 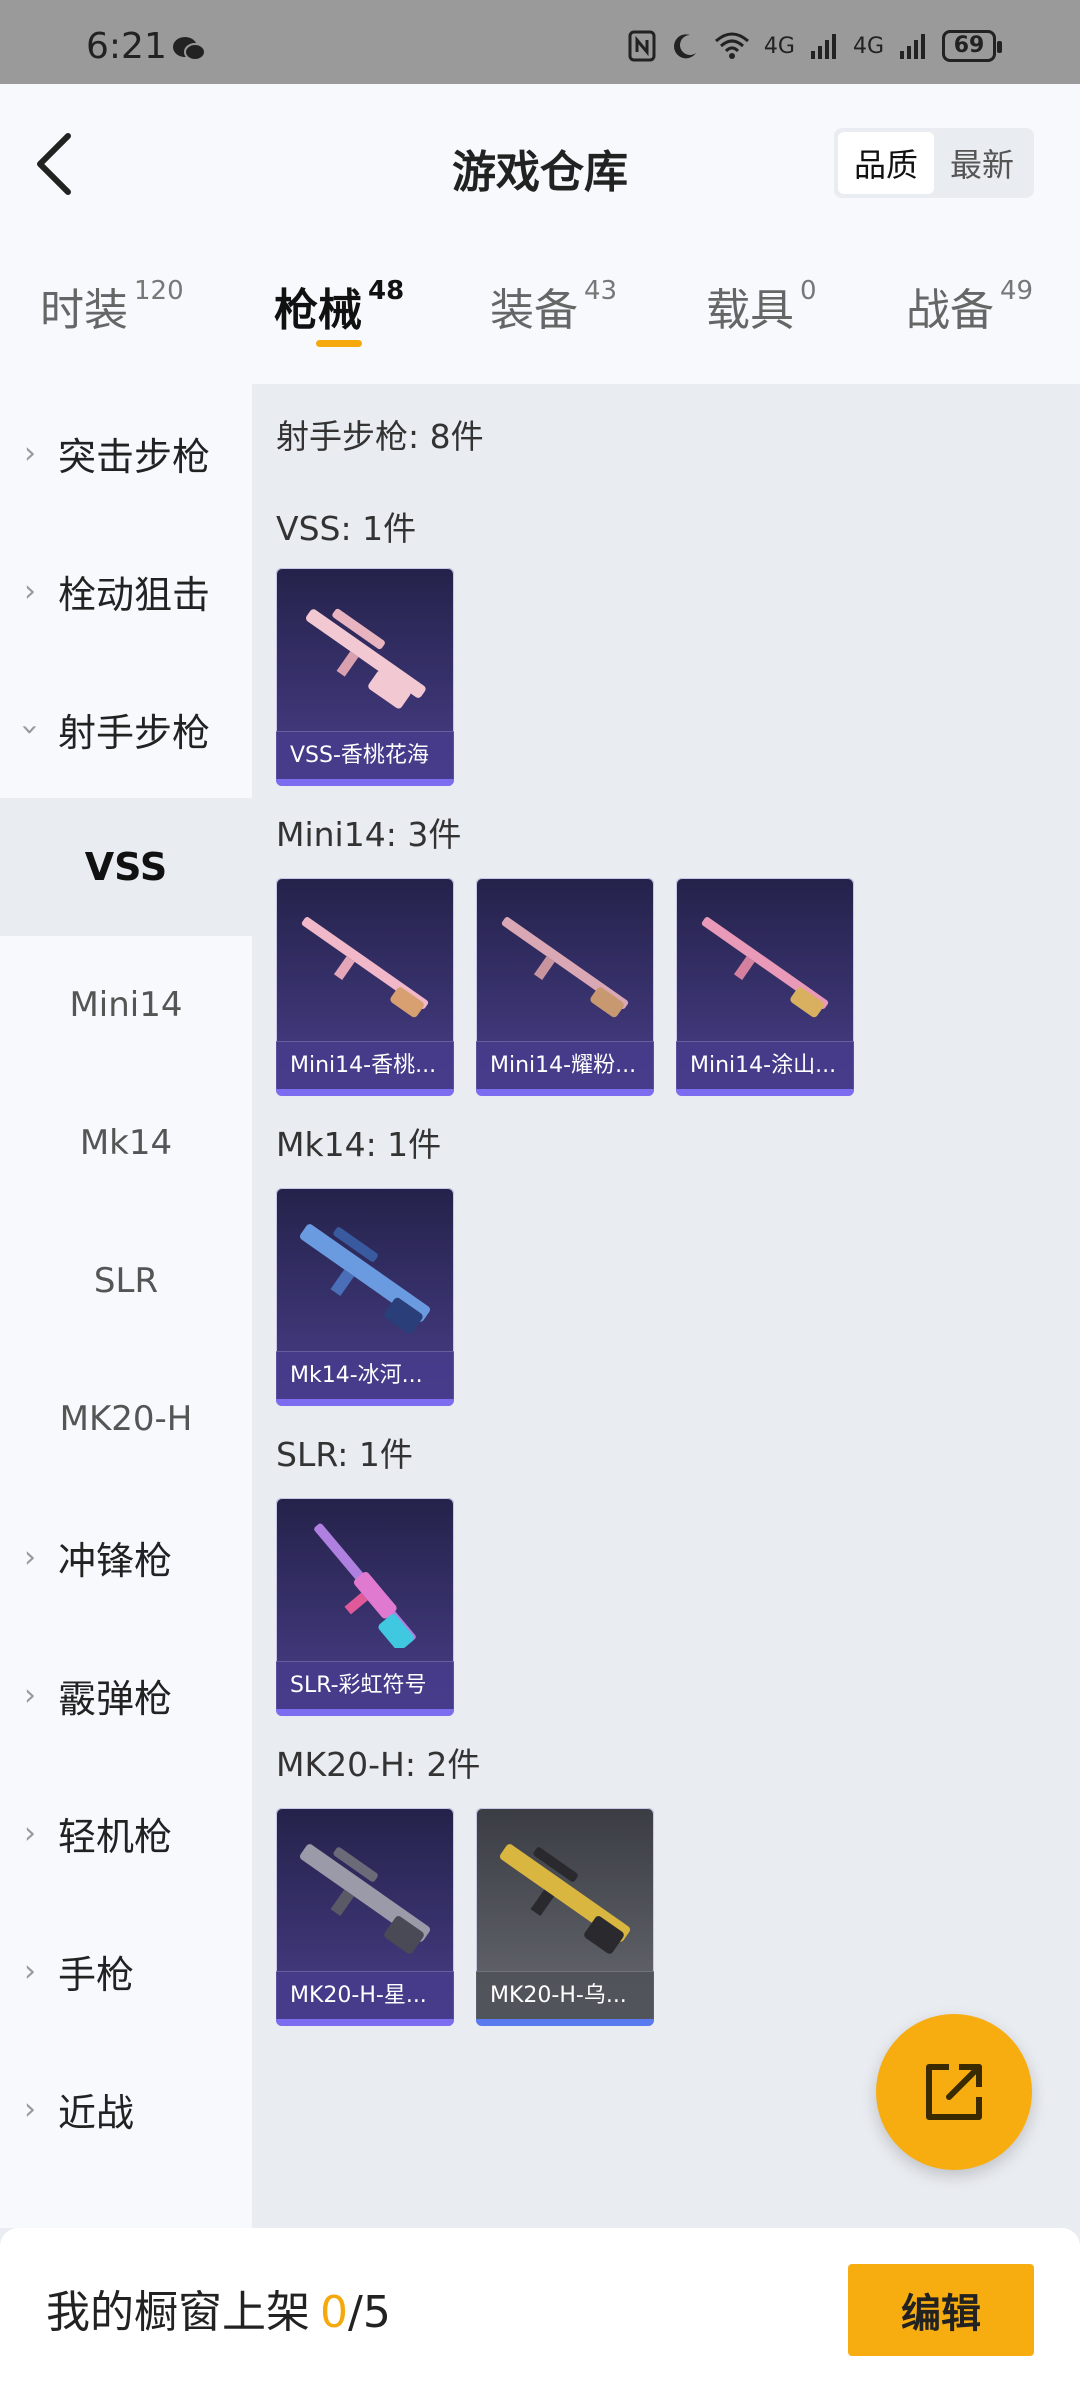 What do you see at coordinates (750, 310) in the screenshot?
I see `tab-label: 载具` at bounding box center [750, 310].